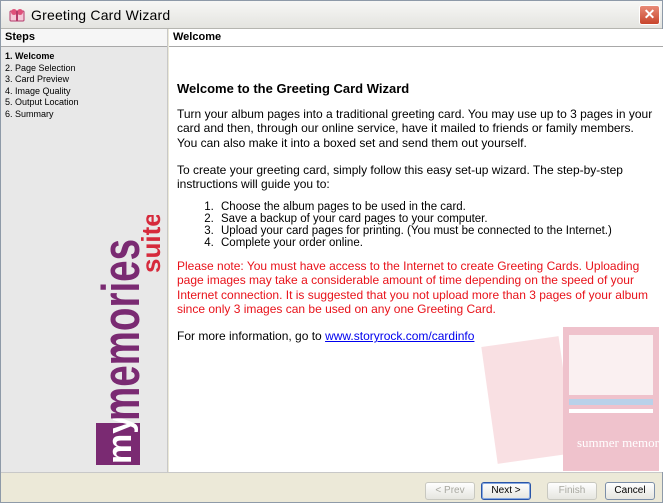 Image resolution: width=663 pixels, height=503 pixels. What do you see at coordinates (437, 243) in the screenshot?
I see `list-item: Complete your order online.` at bounding box center [437, 243].